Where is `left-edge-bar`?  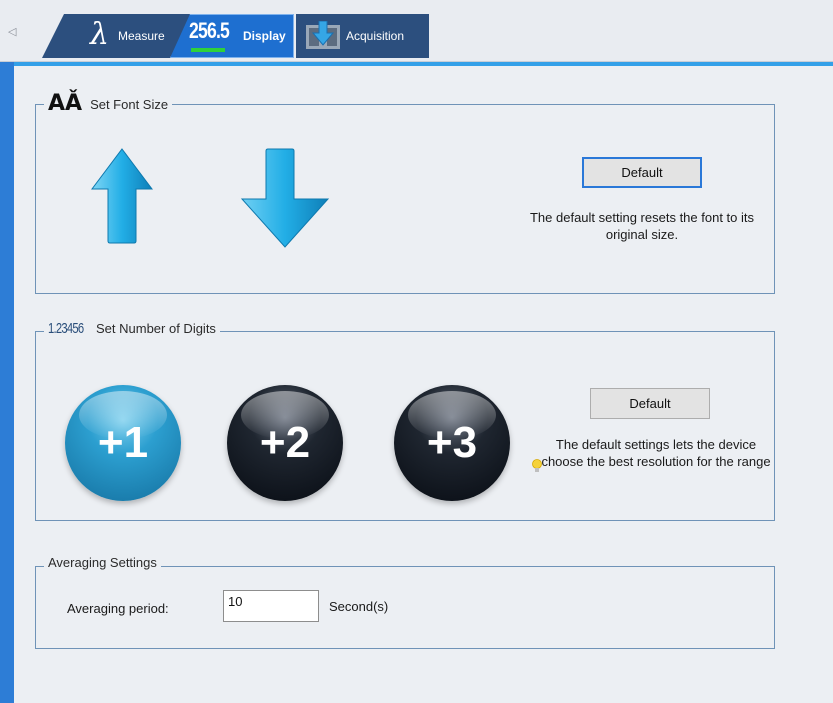
left-edge-bar is located at coordinates (7, 382).